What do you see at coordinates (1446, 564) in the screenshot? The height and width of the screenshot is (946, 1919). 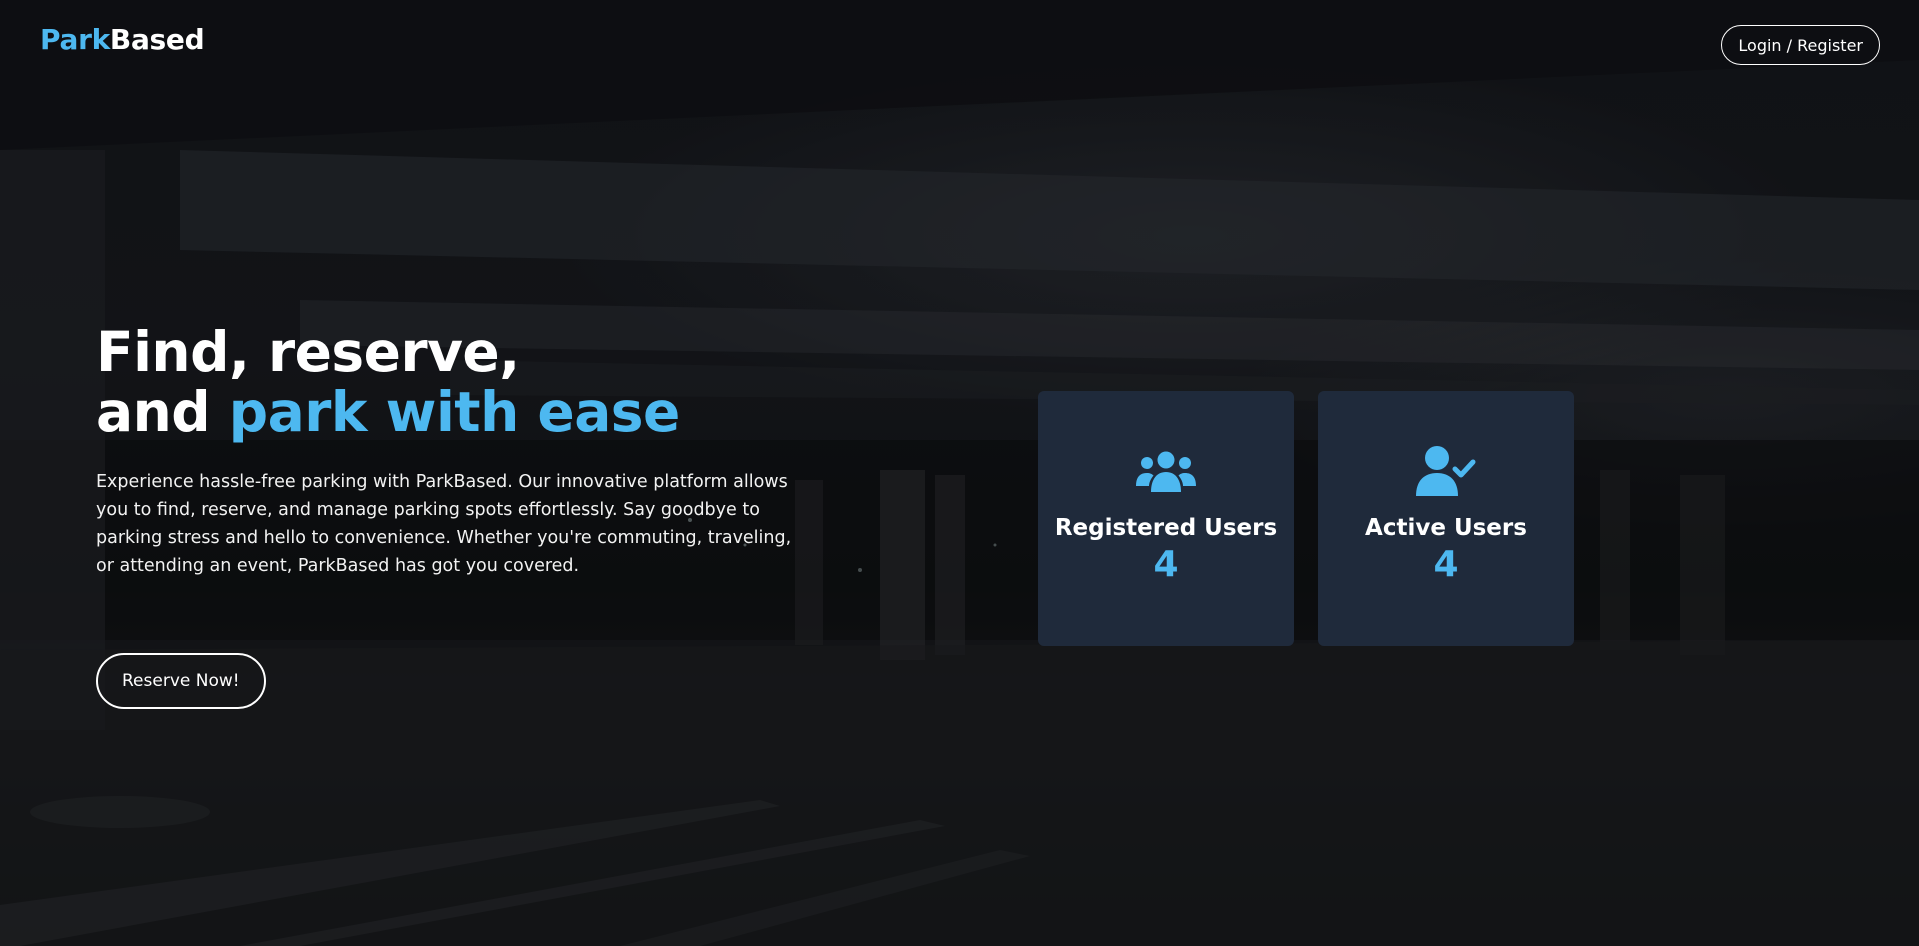 I see `active-users-count: 4` at bounding box center [1446, 564].